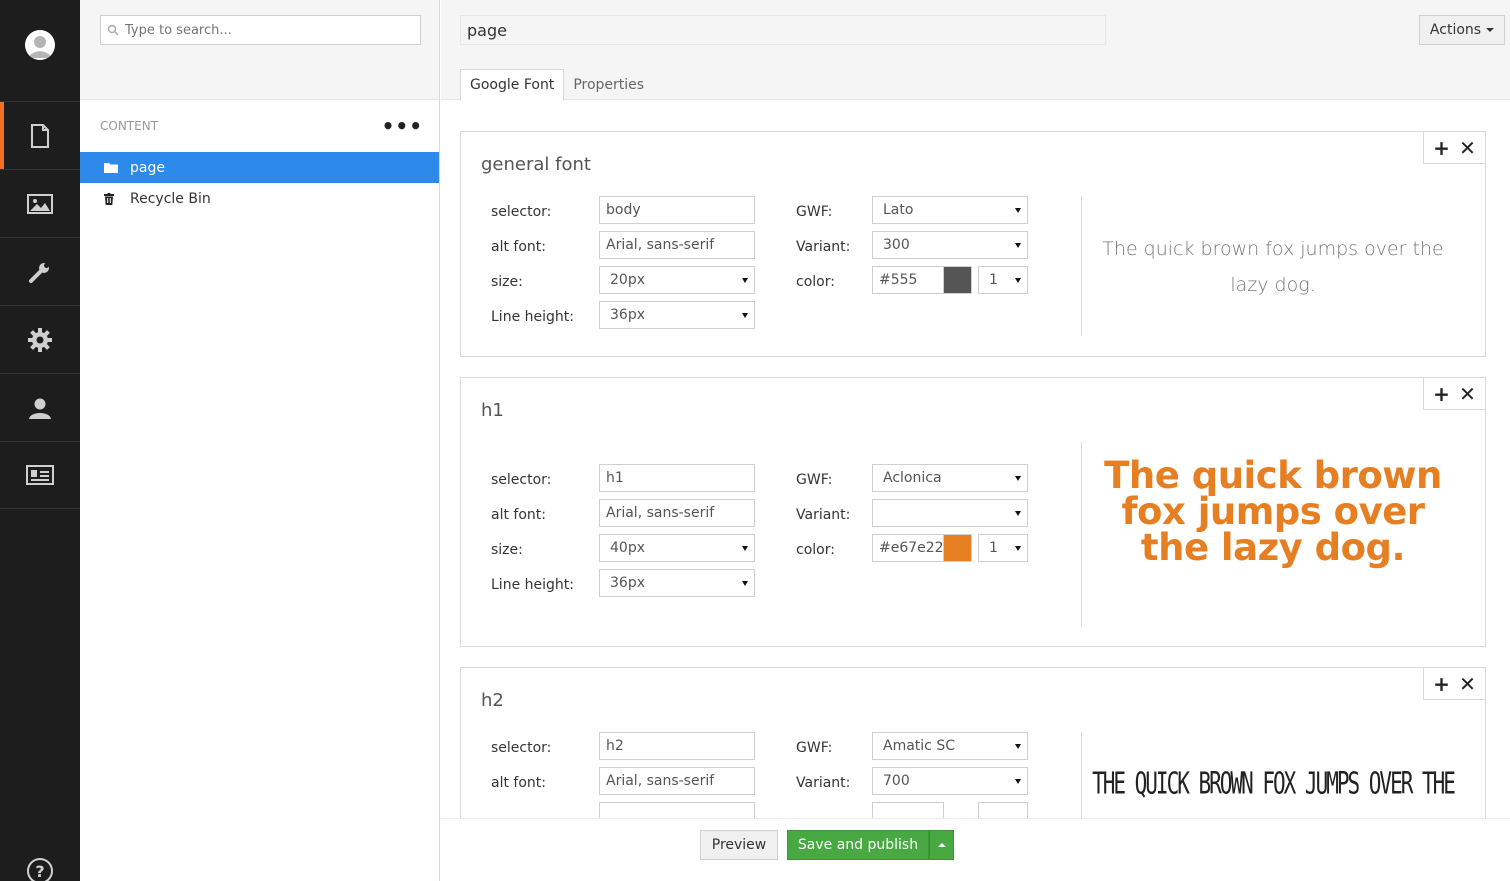 This screenshot has width=1510, height=881. What do you see at coordinates (265, 30) in the screenshot?
I see `tree-search-input` at bounding box center [265, 30].